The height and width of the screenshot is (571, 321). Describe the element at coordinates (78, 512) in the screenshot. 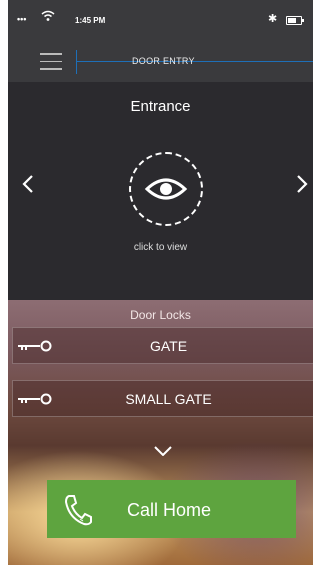

I see `phone-icon` at that location.